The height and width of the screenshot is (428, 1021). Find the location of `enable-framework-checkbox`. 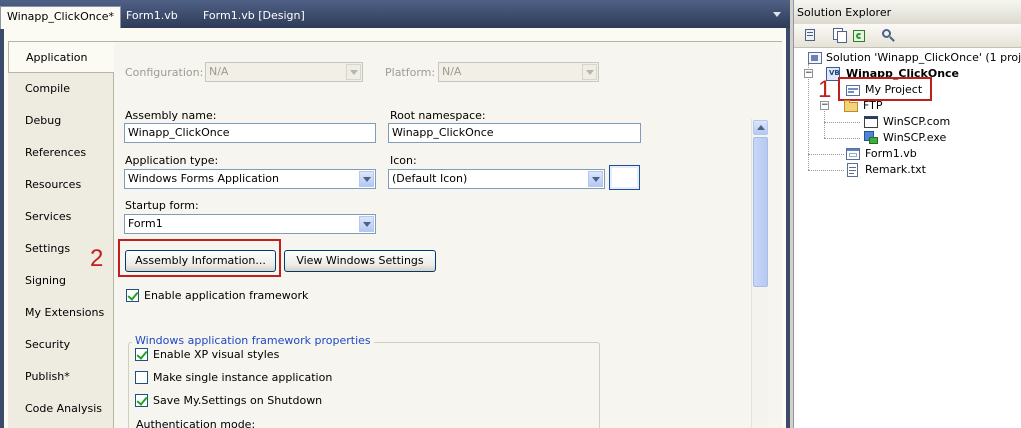

enable-framework-checkbox is located at coordinates (132, 295).